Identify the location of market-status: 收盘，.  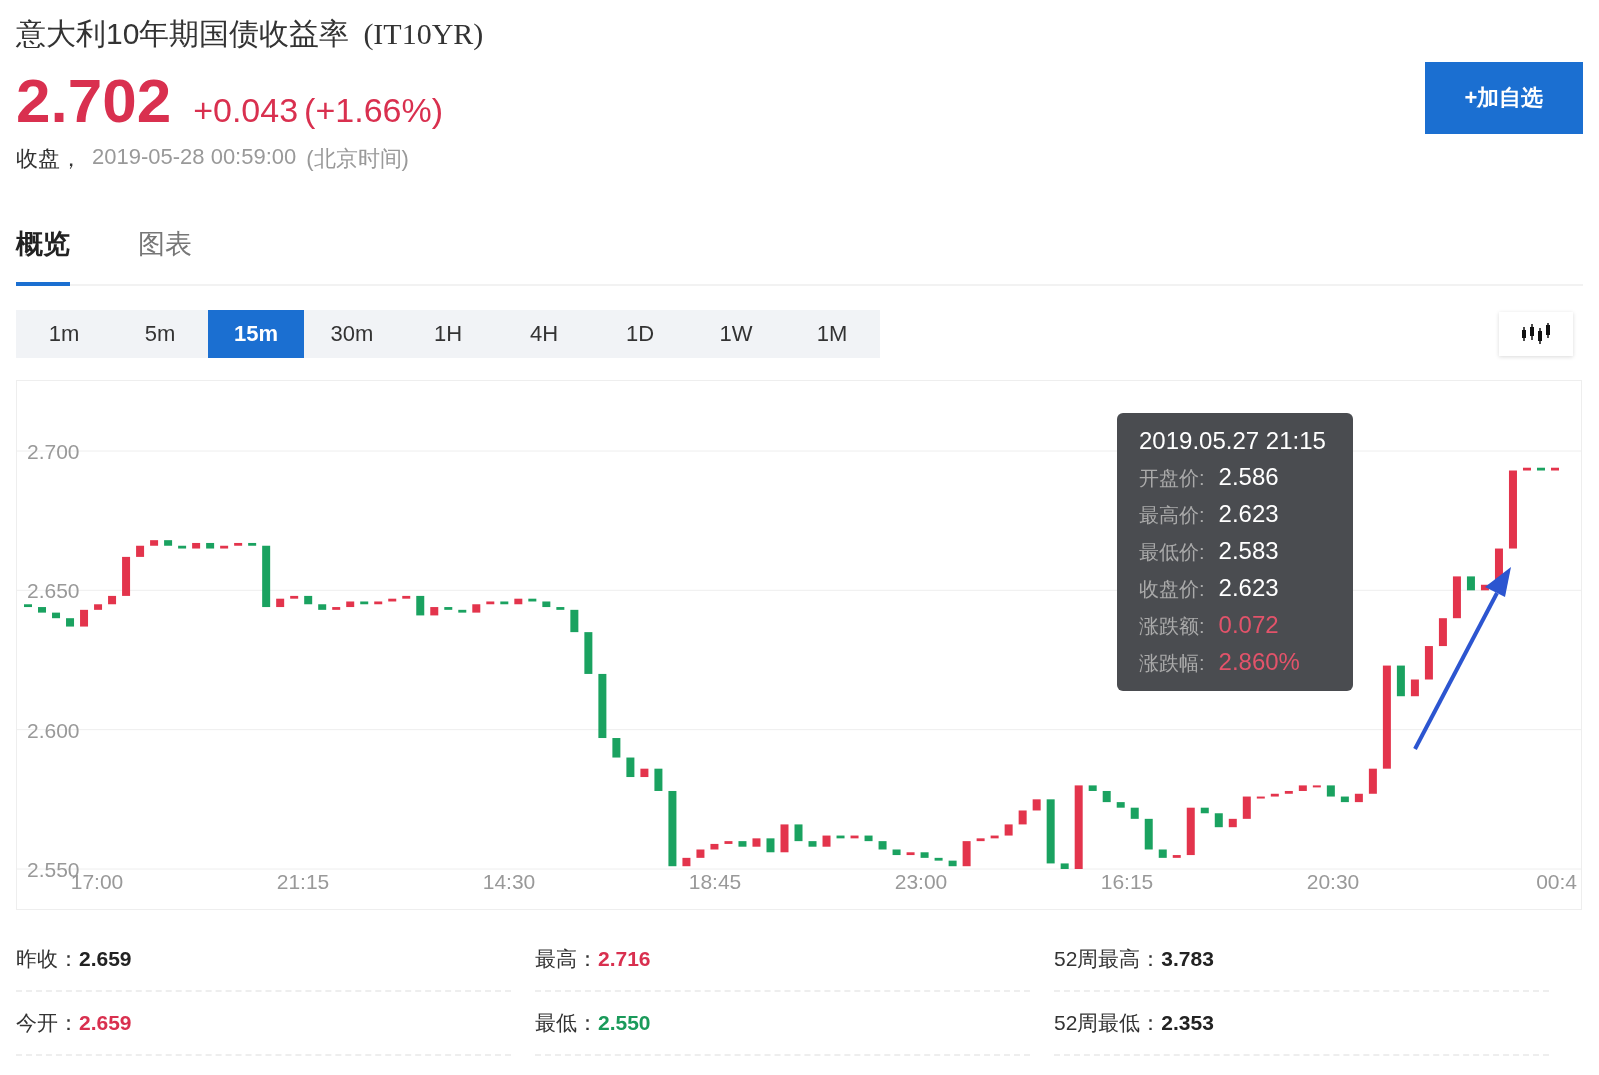
(49, 159).